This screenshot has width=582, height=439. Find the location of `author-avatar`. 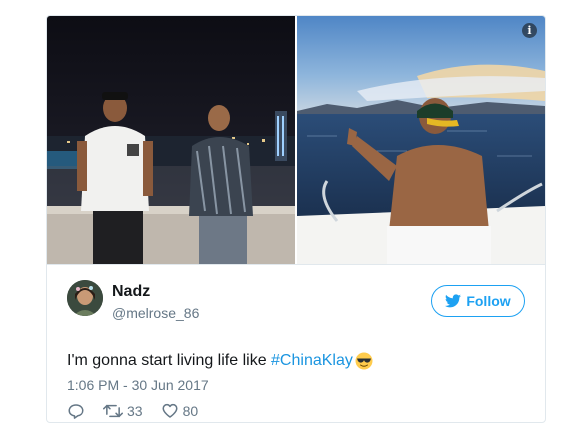

author-avatar is located at coordinates (85, 298).